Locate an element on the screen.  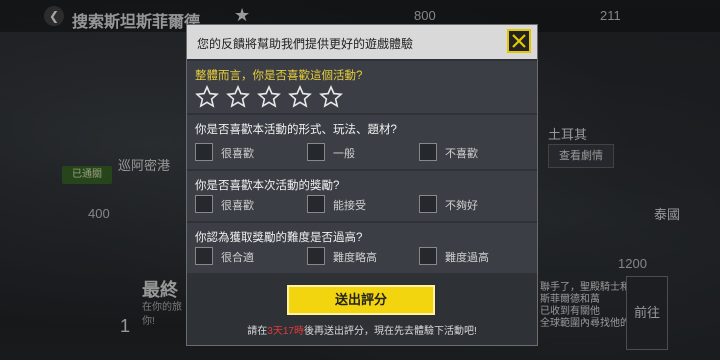
dialog-header: 您的反饋將幫助我們提供更好的遊戲體驗 is located at coordinates (362, 42).